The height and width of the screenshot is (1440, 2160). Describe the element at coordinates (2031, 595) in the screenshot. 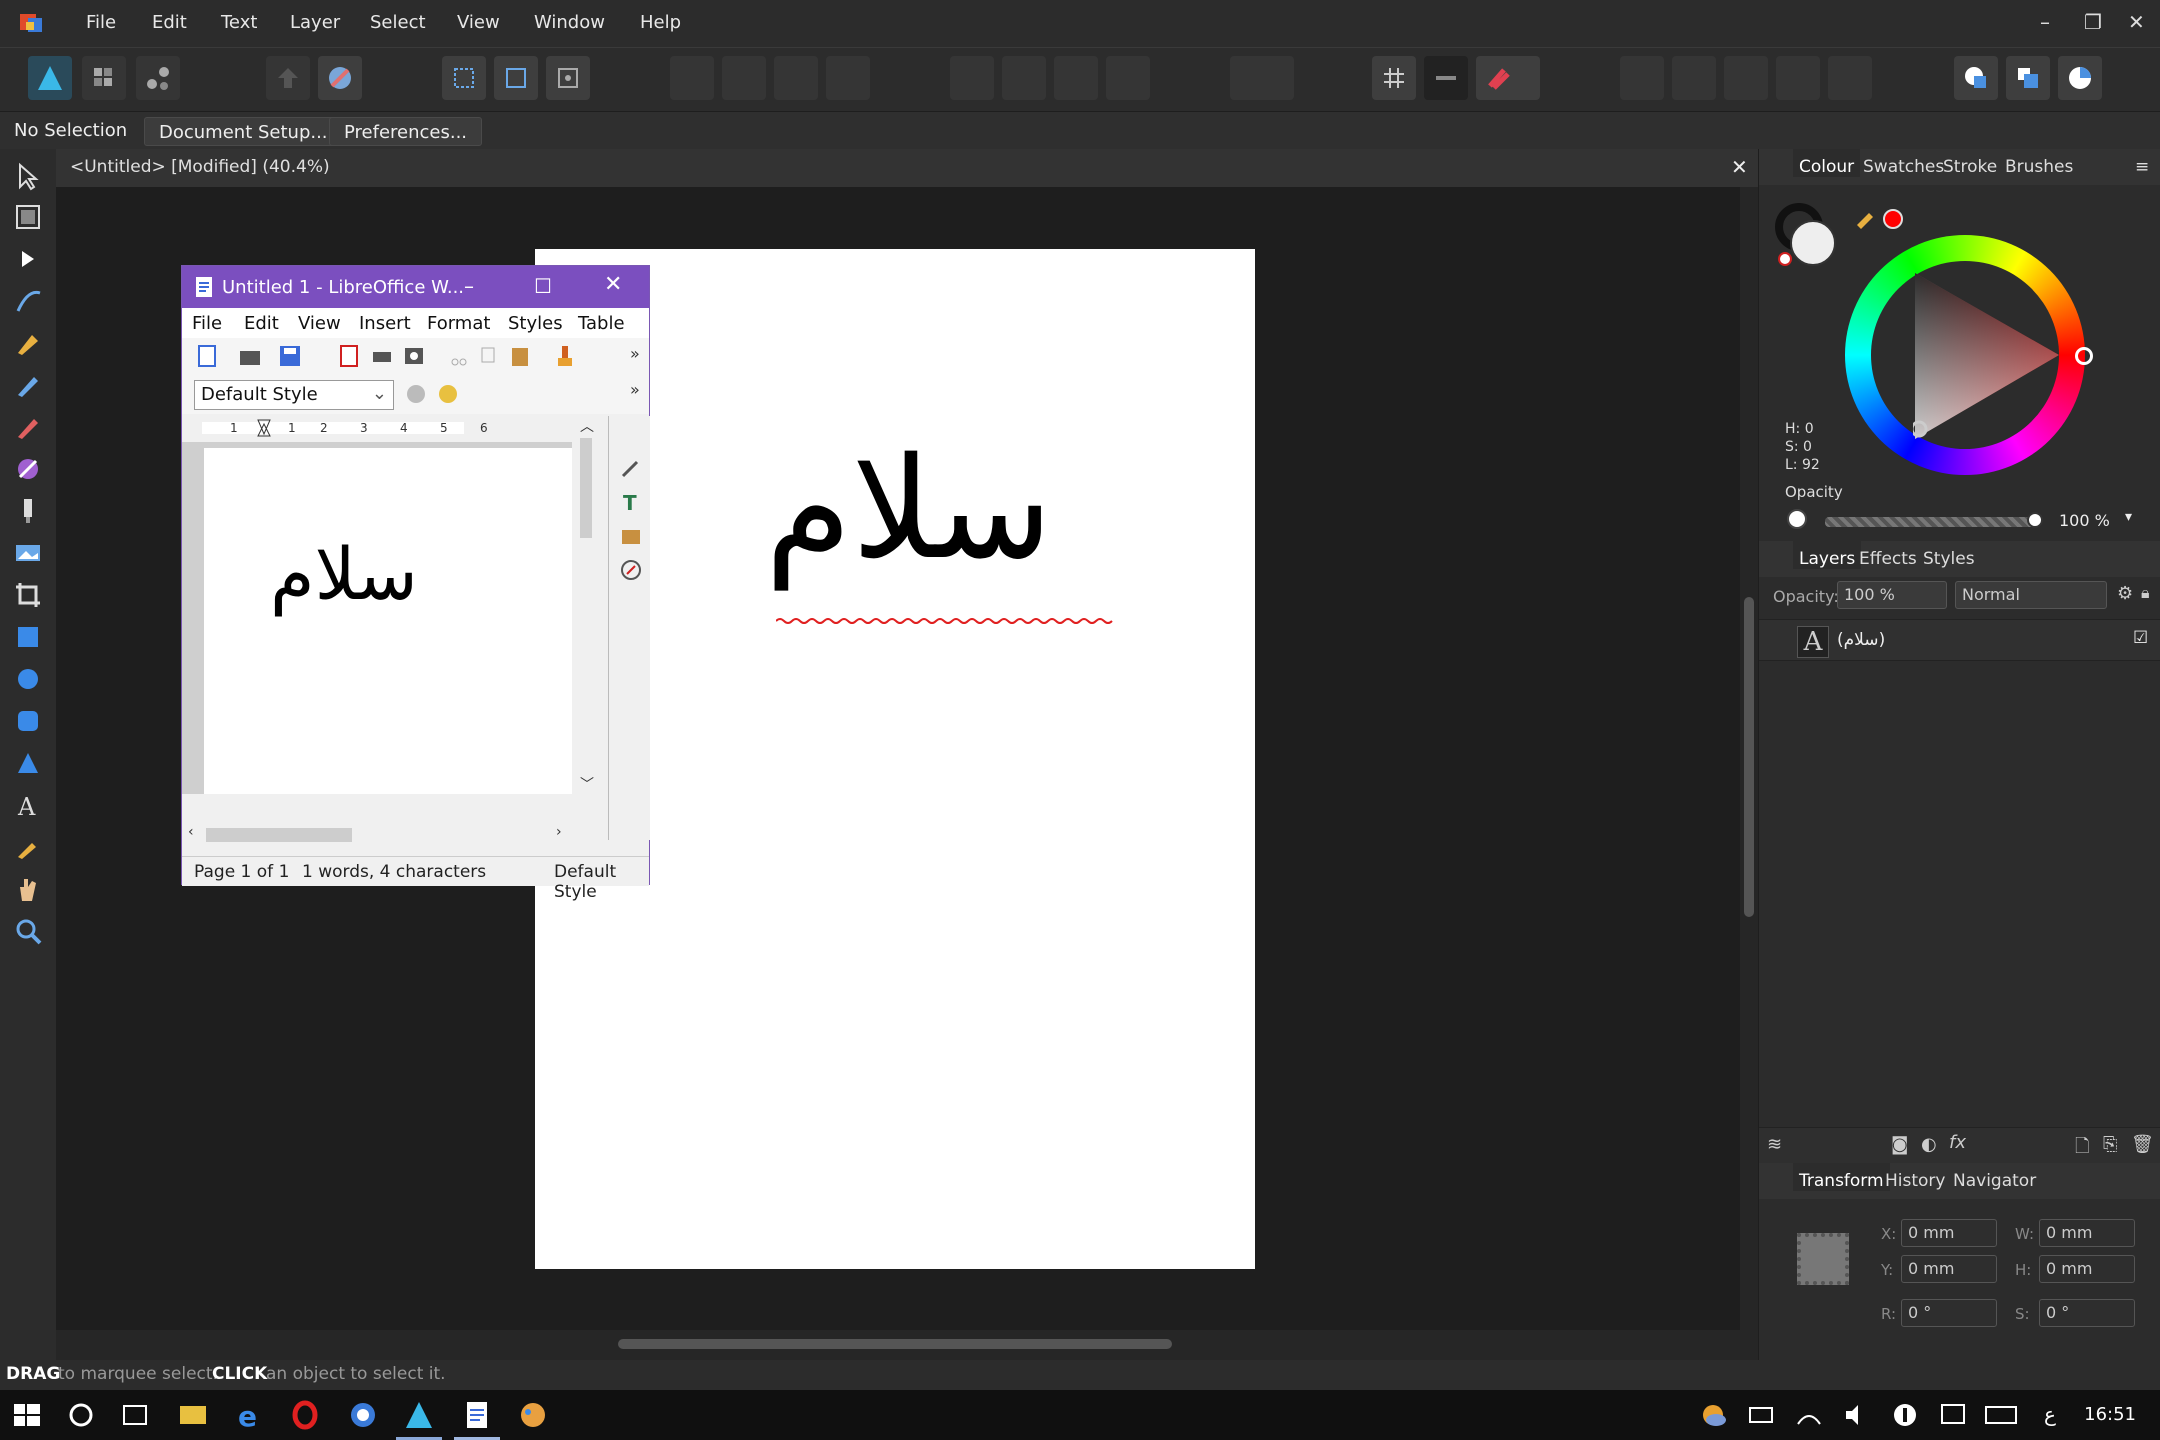

I see `blend-mode-select: Normal` at that location.